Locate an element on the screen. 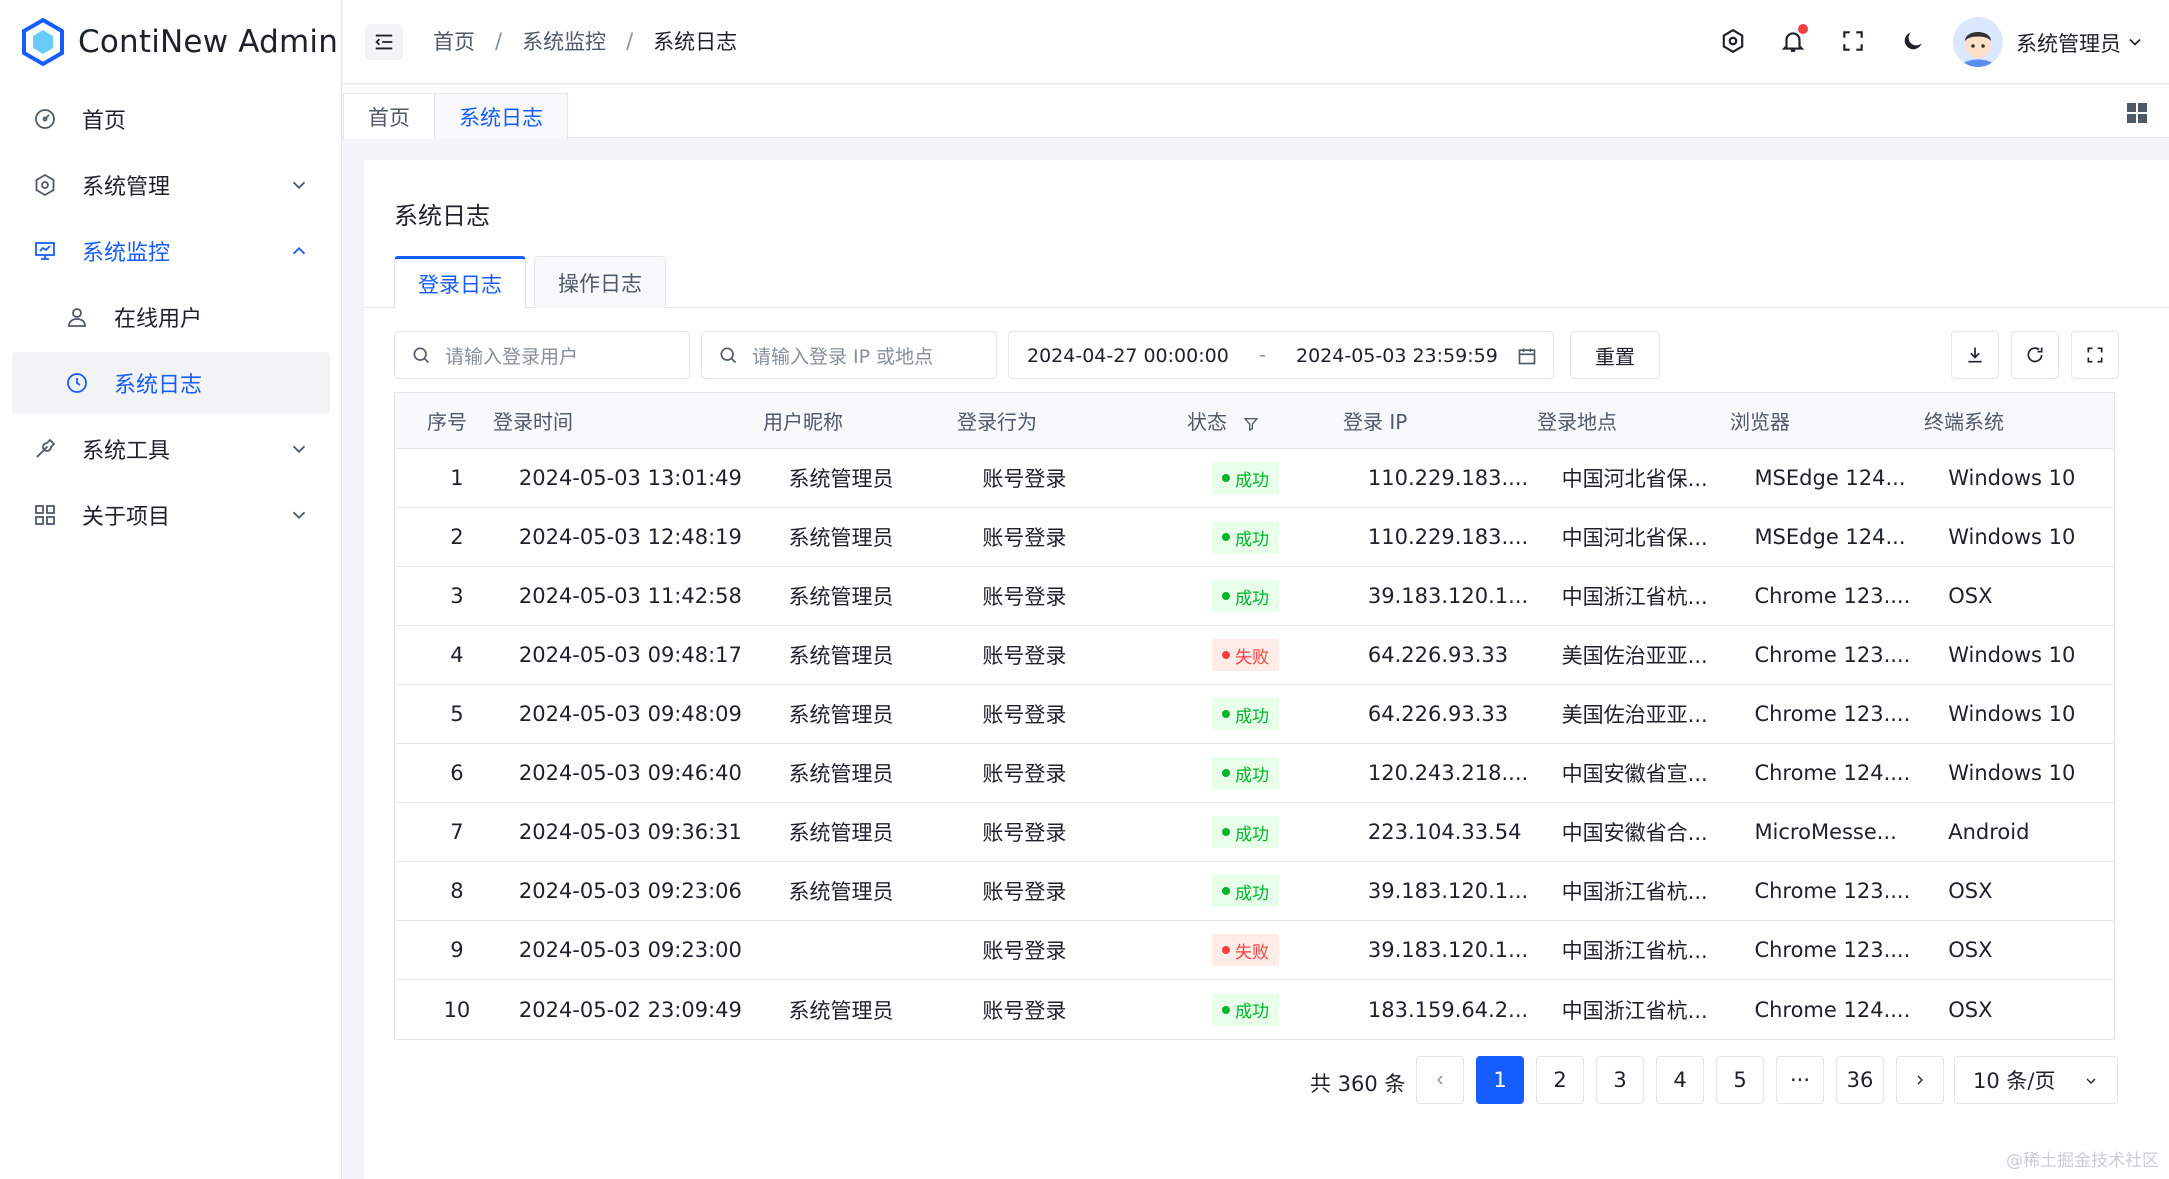  refresh-button is located at coordinates (2035, 355).